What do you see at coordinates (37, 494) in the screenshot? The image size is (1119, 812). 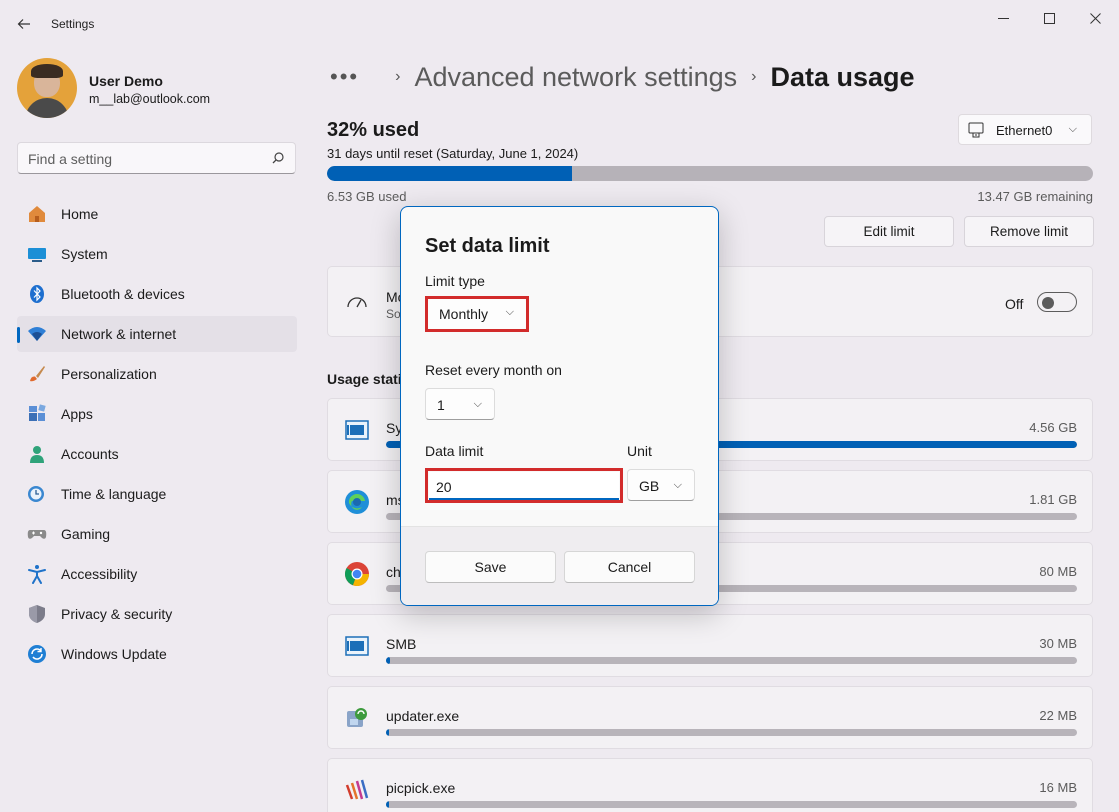 I see `clock-globe-icon` at bounding box center [37, 494].